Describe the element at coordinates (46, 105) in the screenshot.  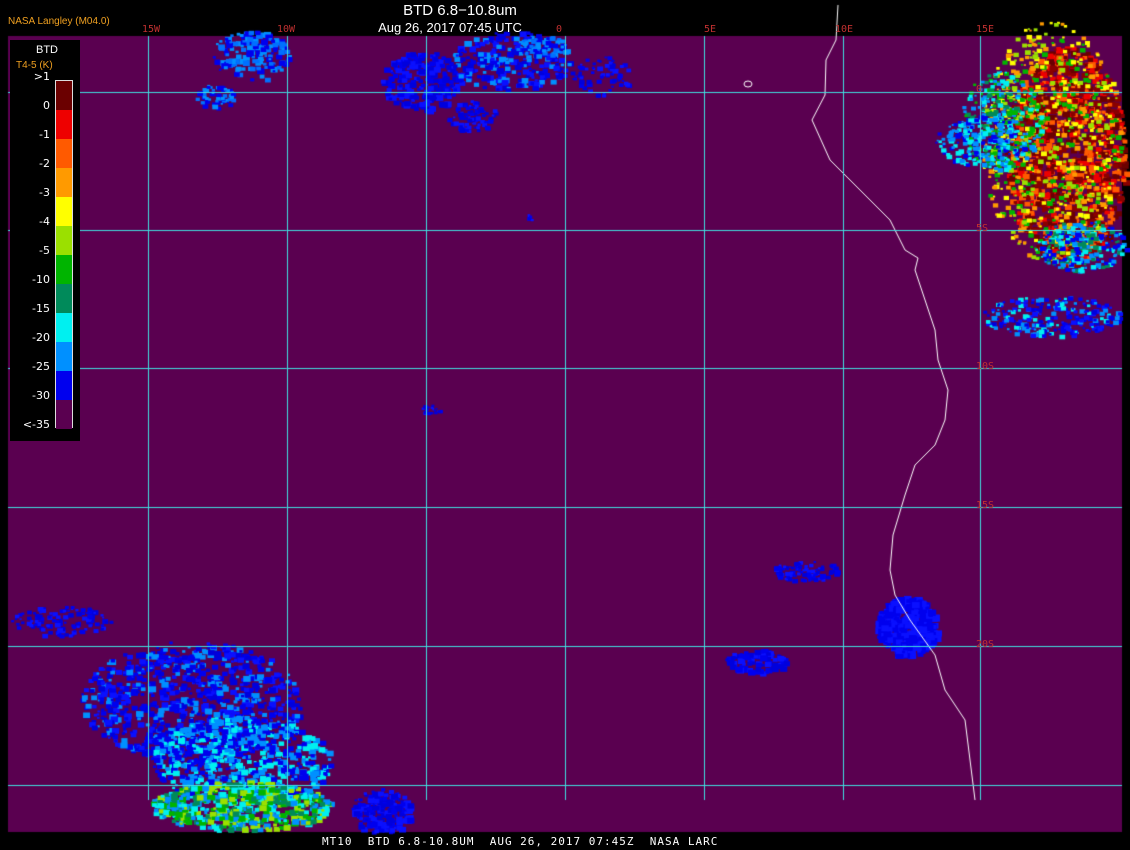
I see `legend-tick-label: 0` at that location.